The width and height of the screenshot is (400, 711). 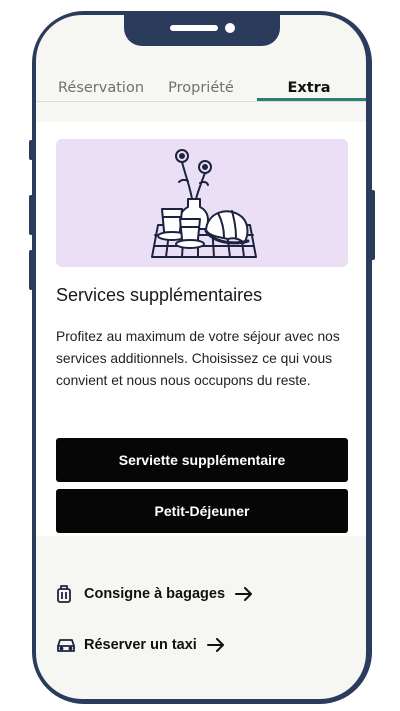 I want to click on tab-bar: Réservation Propriété Extra, so click(x=201, y=81).